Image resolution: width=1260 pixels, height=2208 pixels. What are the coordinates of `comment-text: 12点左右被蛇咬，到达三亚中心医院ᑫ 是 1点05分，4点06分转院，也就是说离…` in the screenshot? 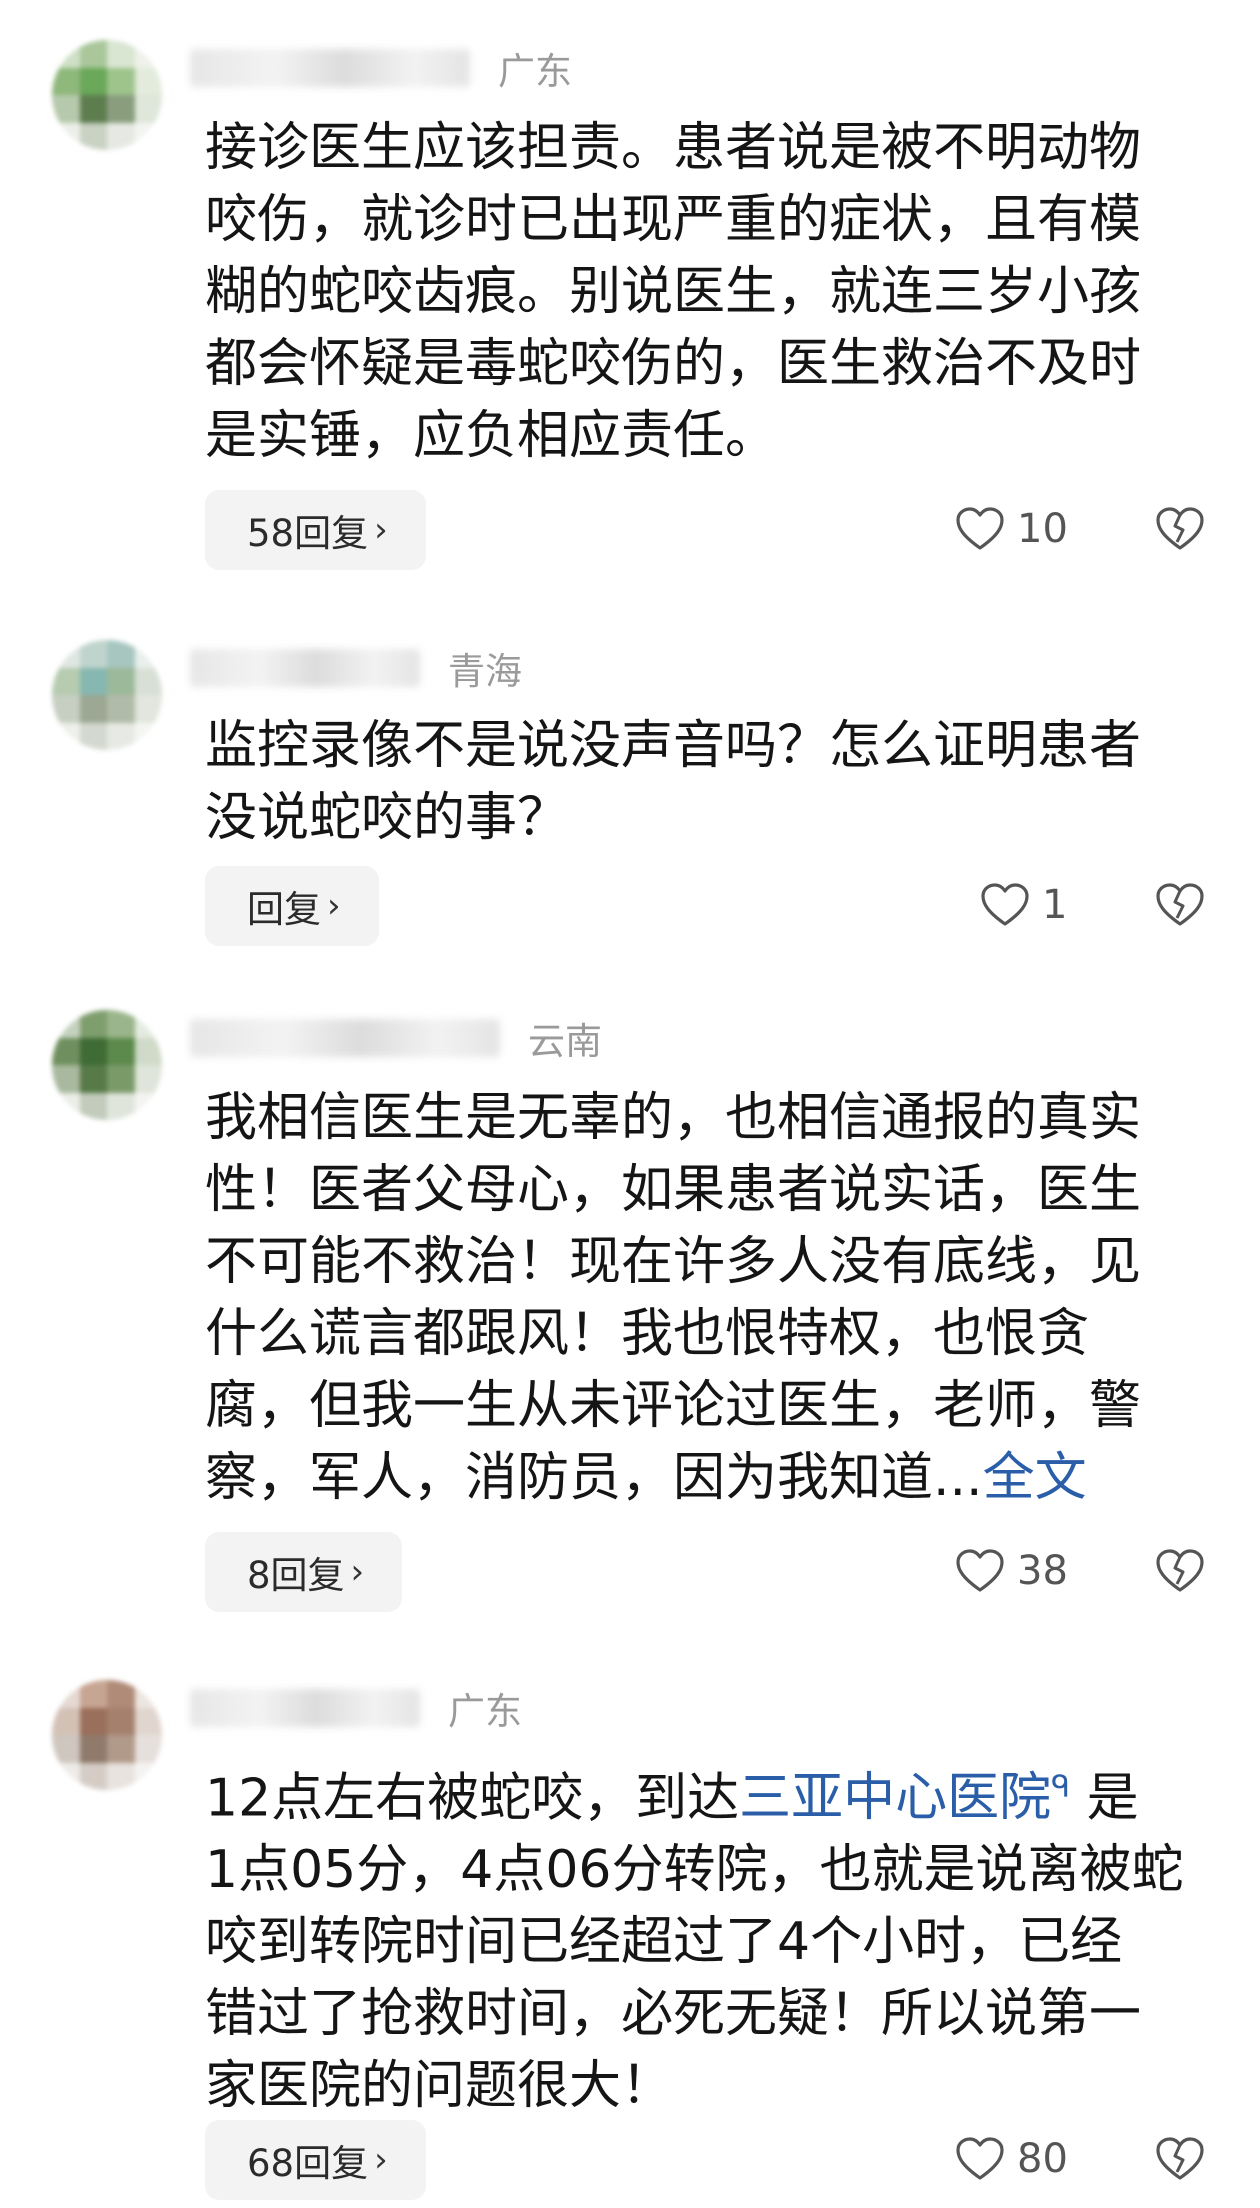 It's located at (725, 1937).